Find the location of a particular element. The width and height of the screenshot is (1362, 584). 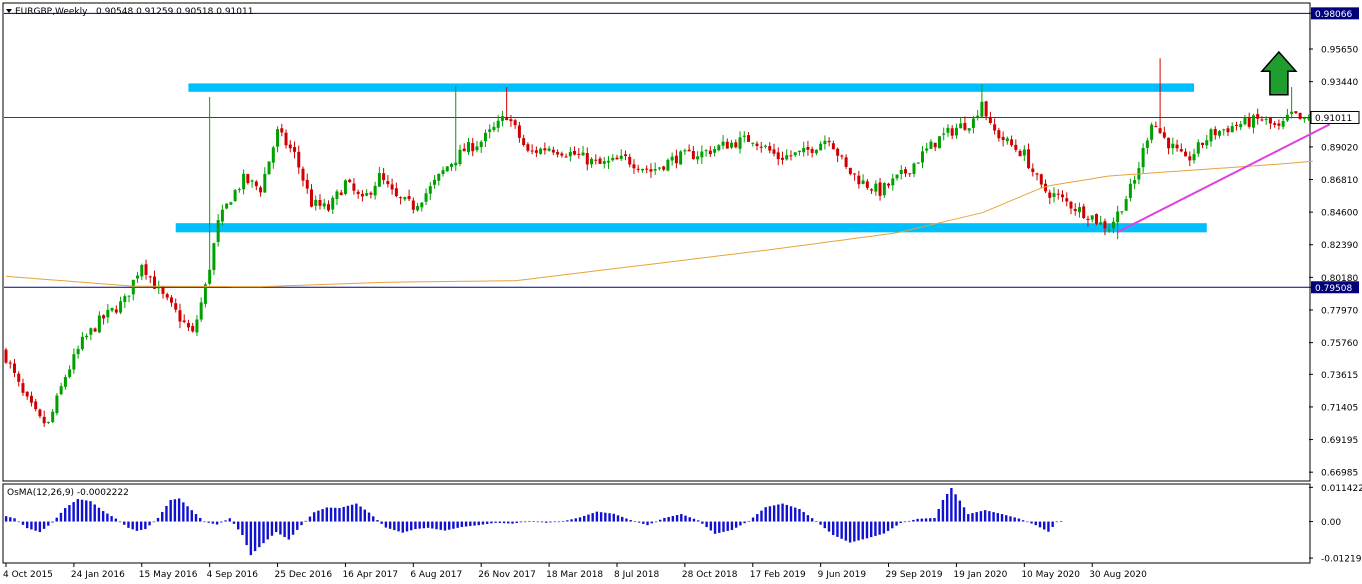

osma-tick-label: -0.012191 is located at coordinates (1341, 560).